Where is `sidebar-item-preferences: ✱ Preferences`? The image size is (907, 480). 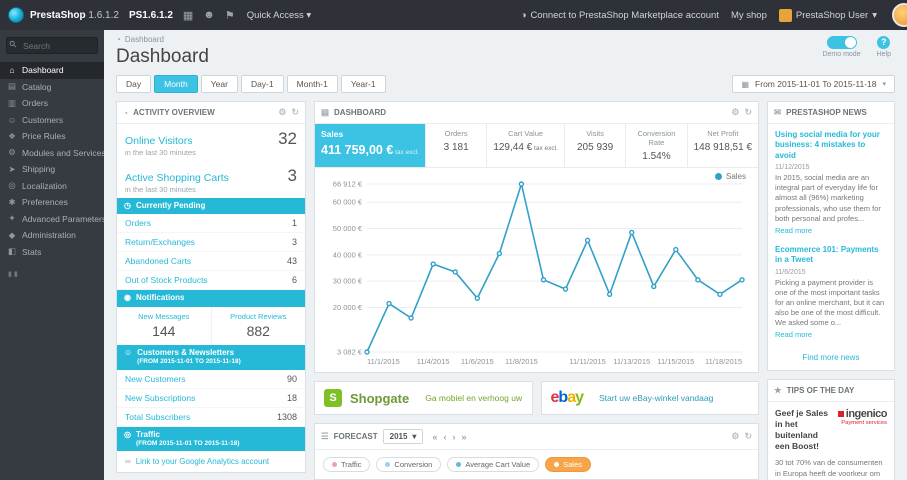 sidebar-item-preferences: ✱ Preferences is located at coordinates (52, 202).